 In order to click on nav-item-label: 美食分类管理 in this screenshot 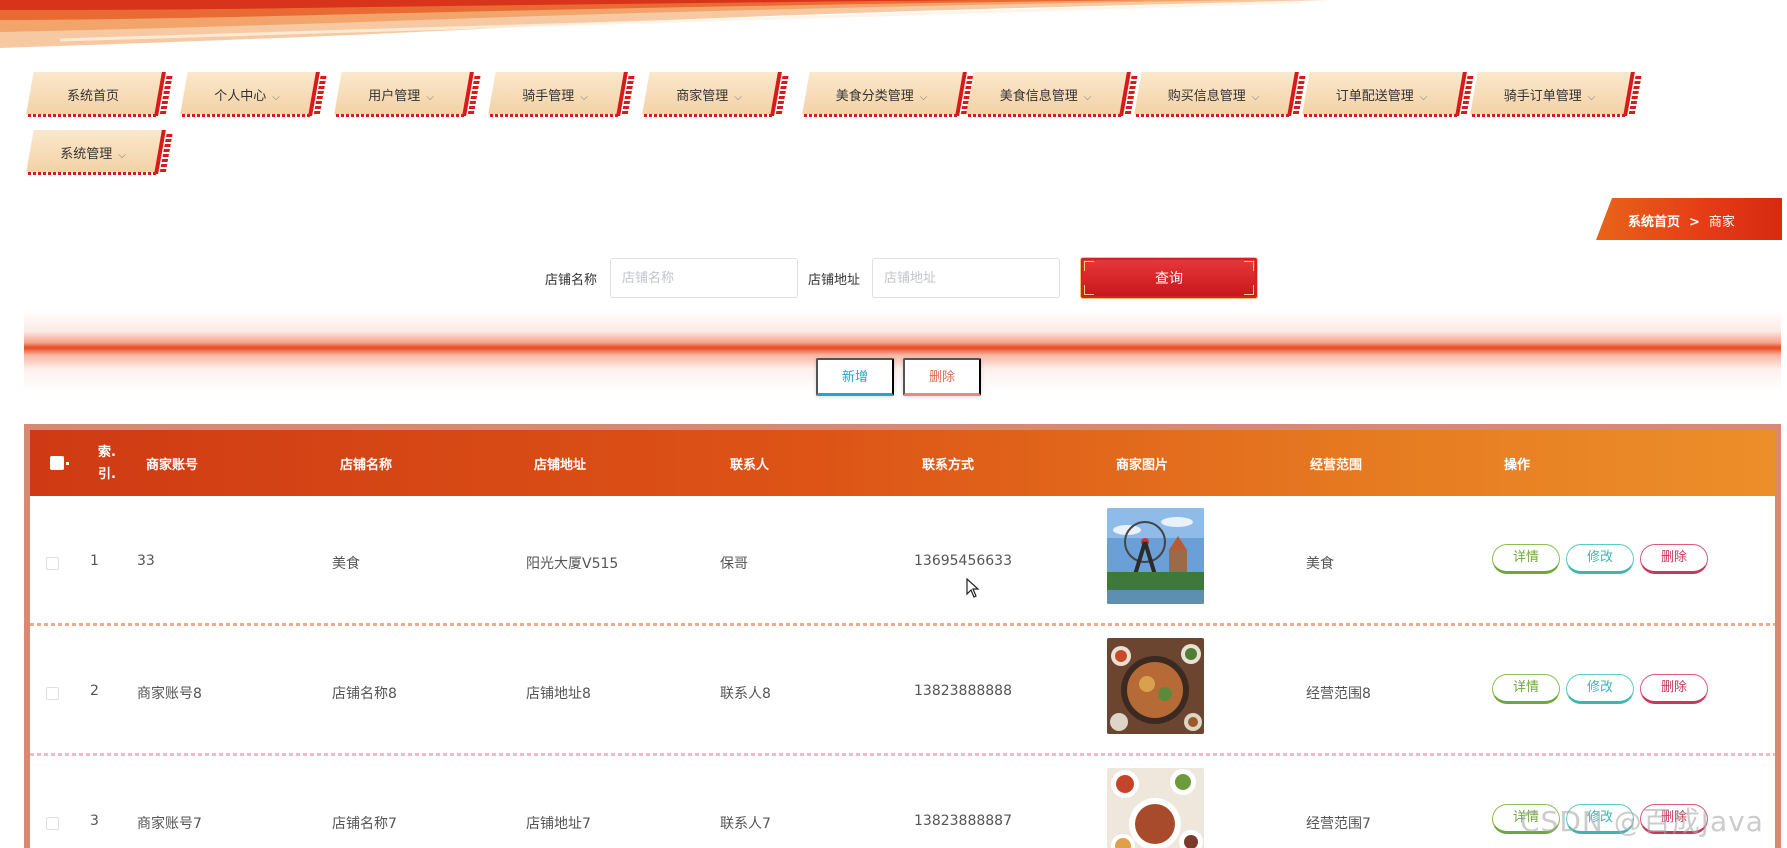, I will do `click(874, 96)`.